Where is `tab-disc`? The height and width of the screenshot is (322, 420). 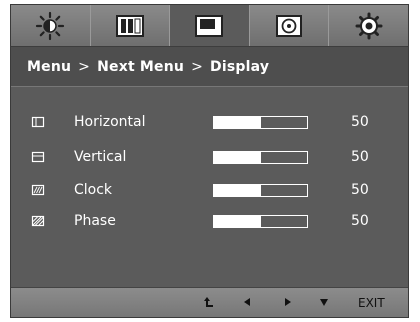
tab-disc is located at coordinates (290, 25).